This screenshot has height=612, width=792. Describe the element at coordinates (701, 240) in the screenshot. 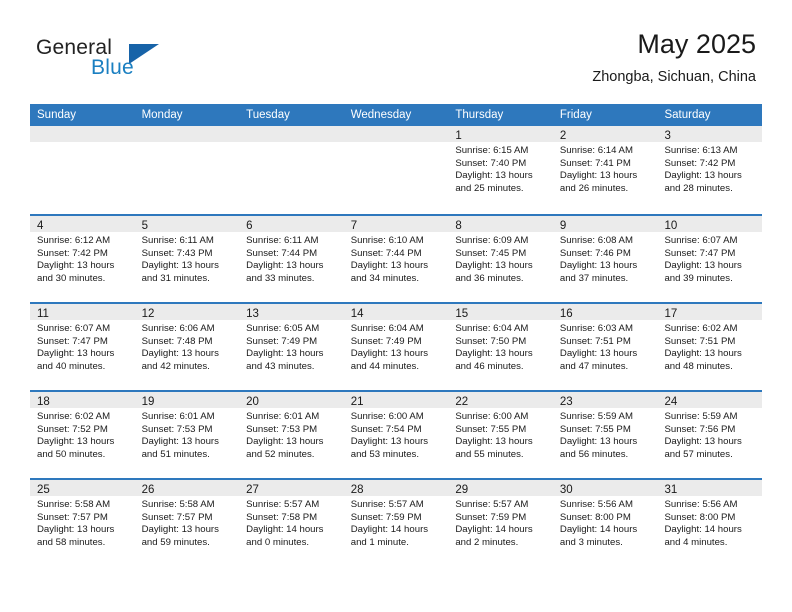

I see `sunrise-text: Sunrise: 6:07 AM` at that location.